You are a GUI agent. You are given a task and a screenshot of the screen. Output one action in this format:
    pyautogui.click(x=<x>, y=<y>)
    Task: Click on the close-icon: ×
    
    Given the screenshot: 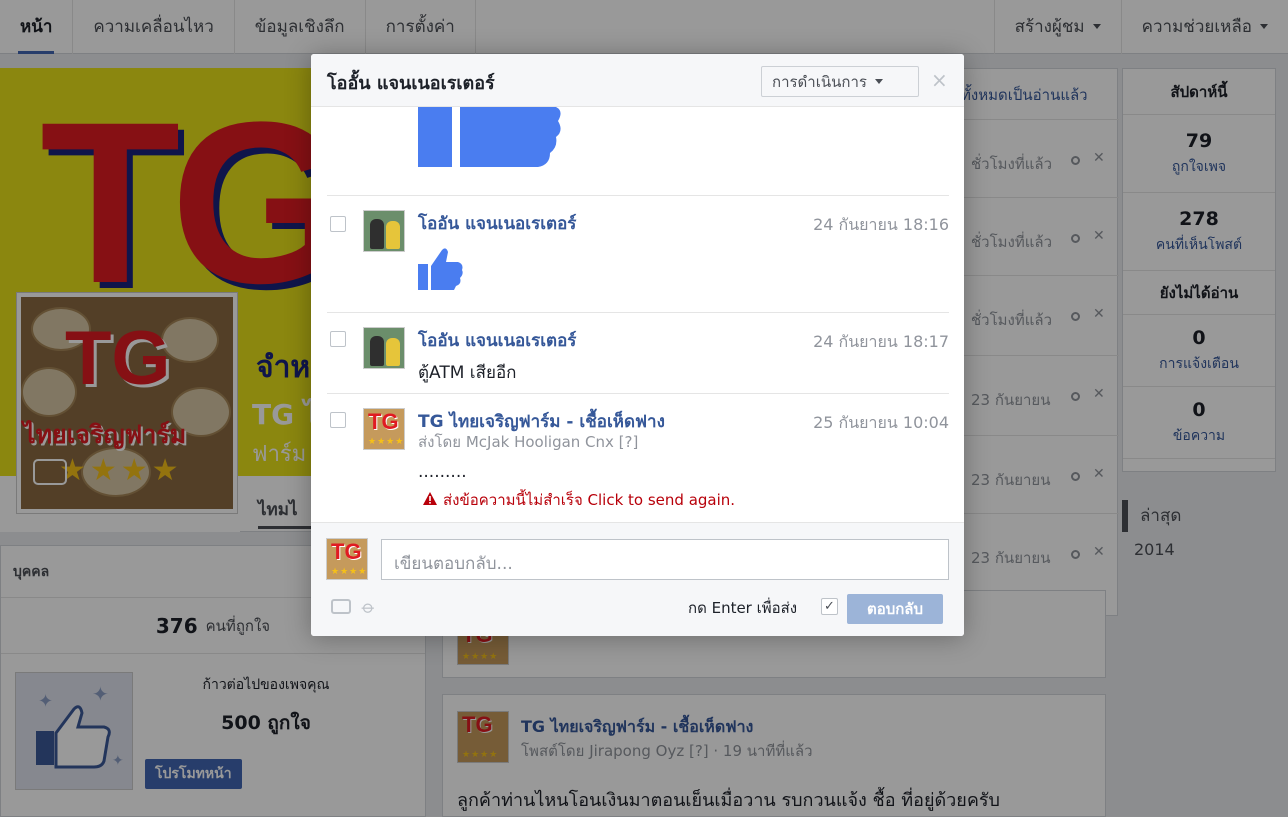 What is the action you would take?
    pyautogui.click(x=939, y=80)
    